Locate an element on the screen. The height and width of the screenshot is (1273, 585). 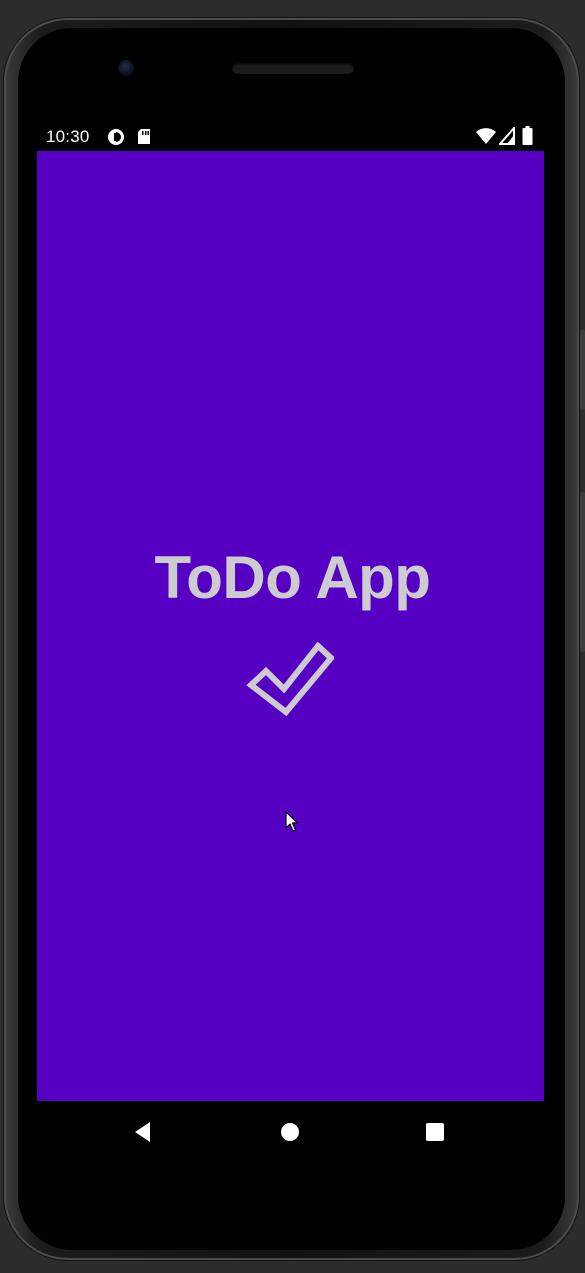
recents-icon is located at coordinates (435, 1132).